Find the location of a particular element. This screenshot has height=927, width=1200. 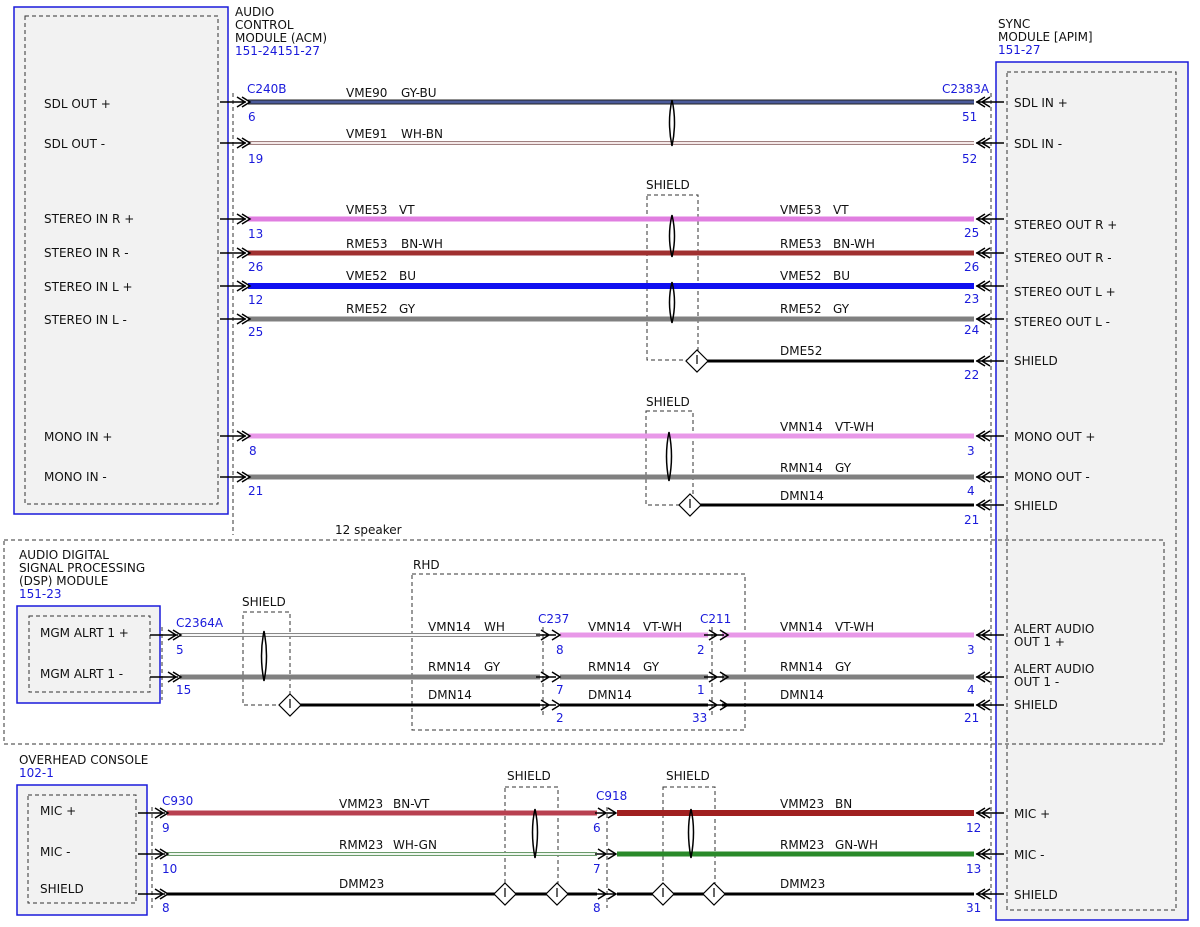

dsp-pin-label: MGM ALRT 1 + is located at coordinates (84, 633).